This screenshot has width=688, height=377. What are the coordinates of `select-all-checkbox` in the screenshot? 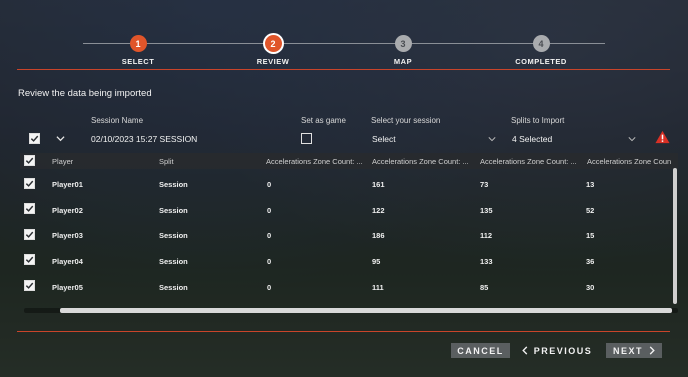 It's located at (29, 160).